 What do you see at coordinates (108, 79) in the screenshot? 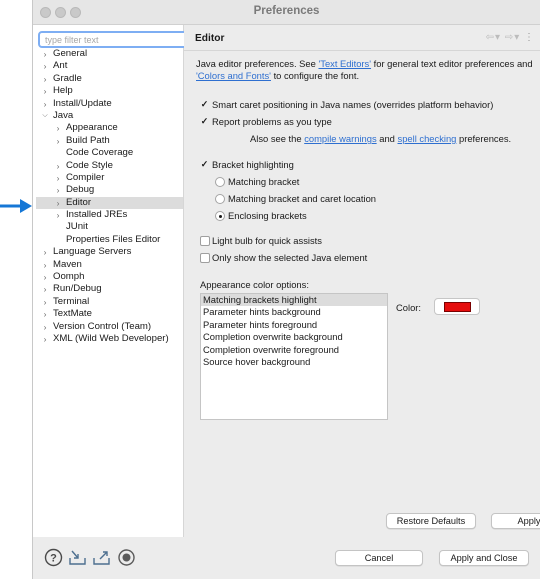
I see `sidebar-item: › Gradle` at bounding box center [108, 79].